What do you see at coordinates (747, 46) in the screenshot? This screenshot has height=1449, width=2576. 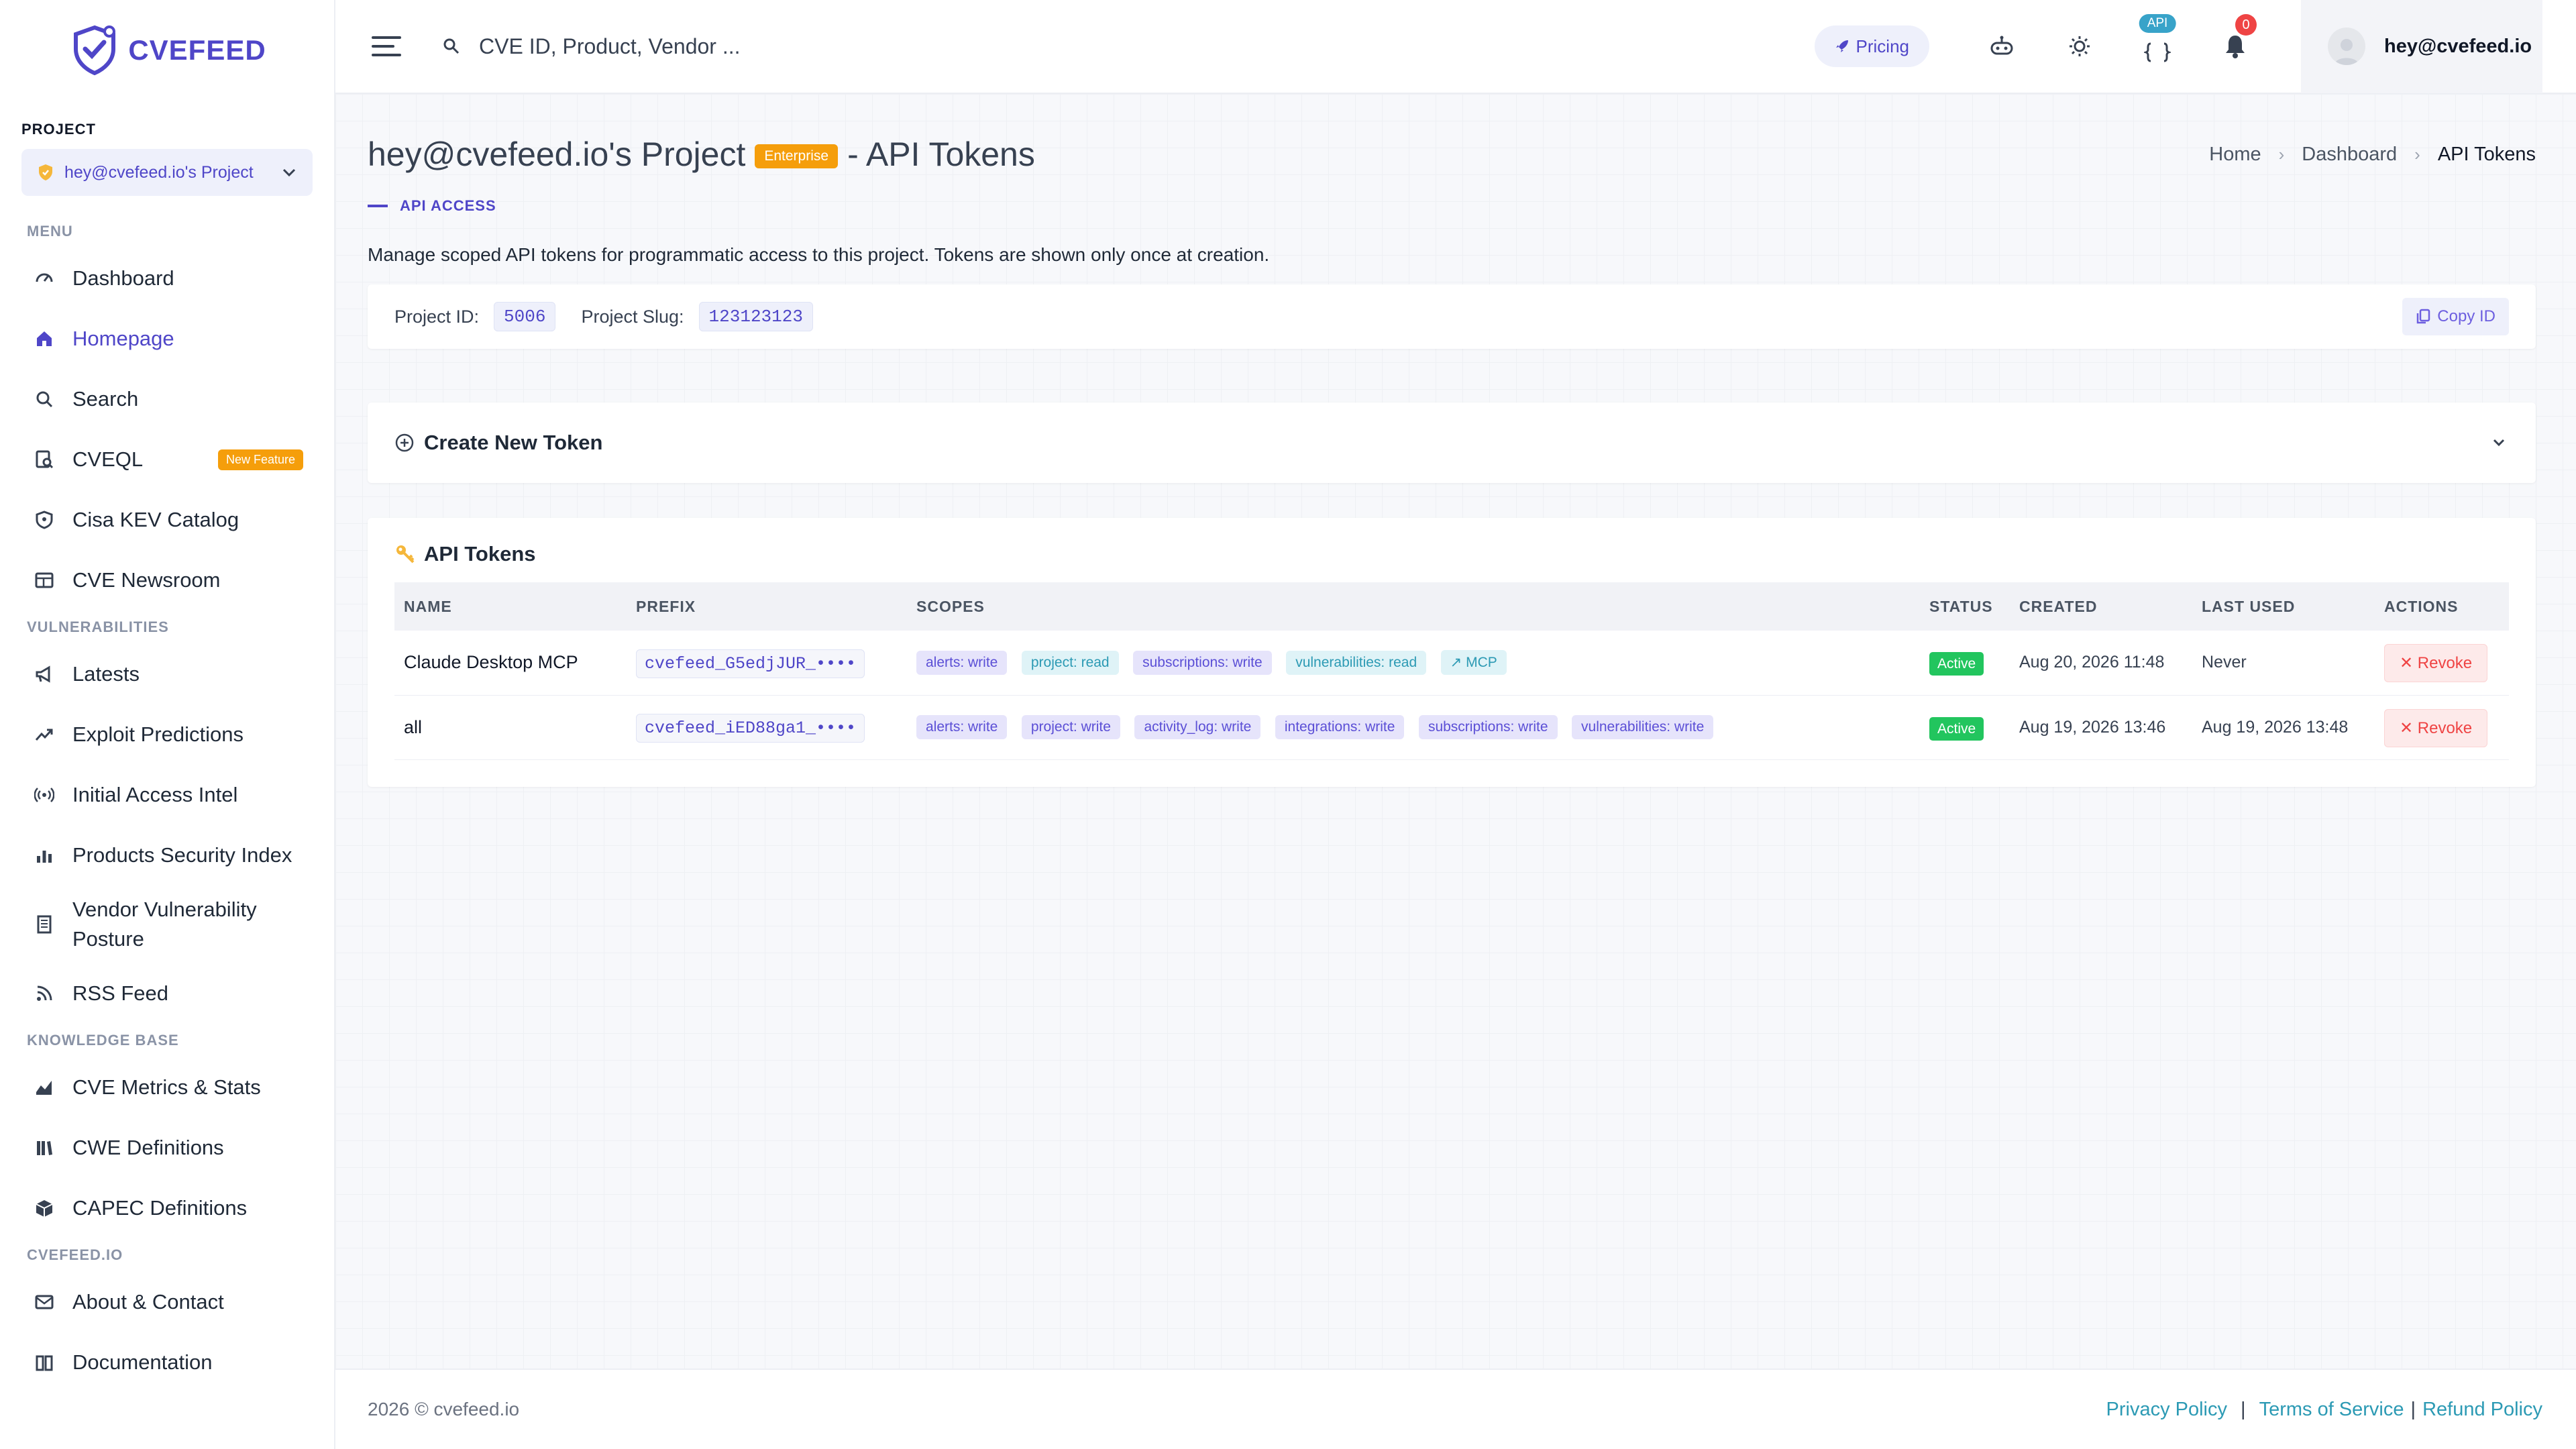 I see `search-input` at bounding box center [747, 46].